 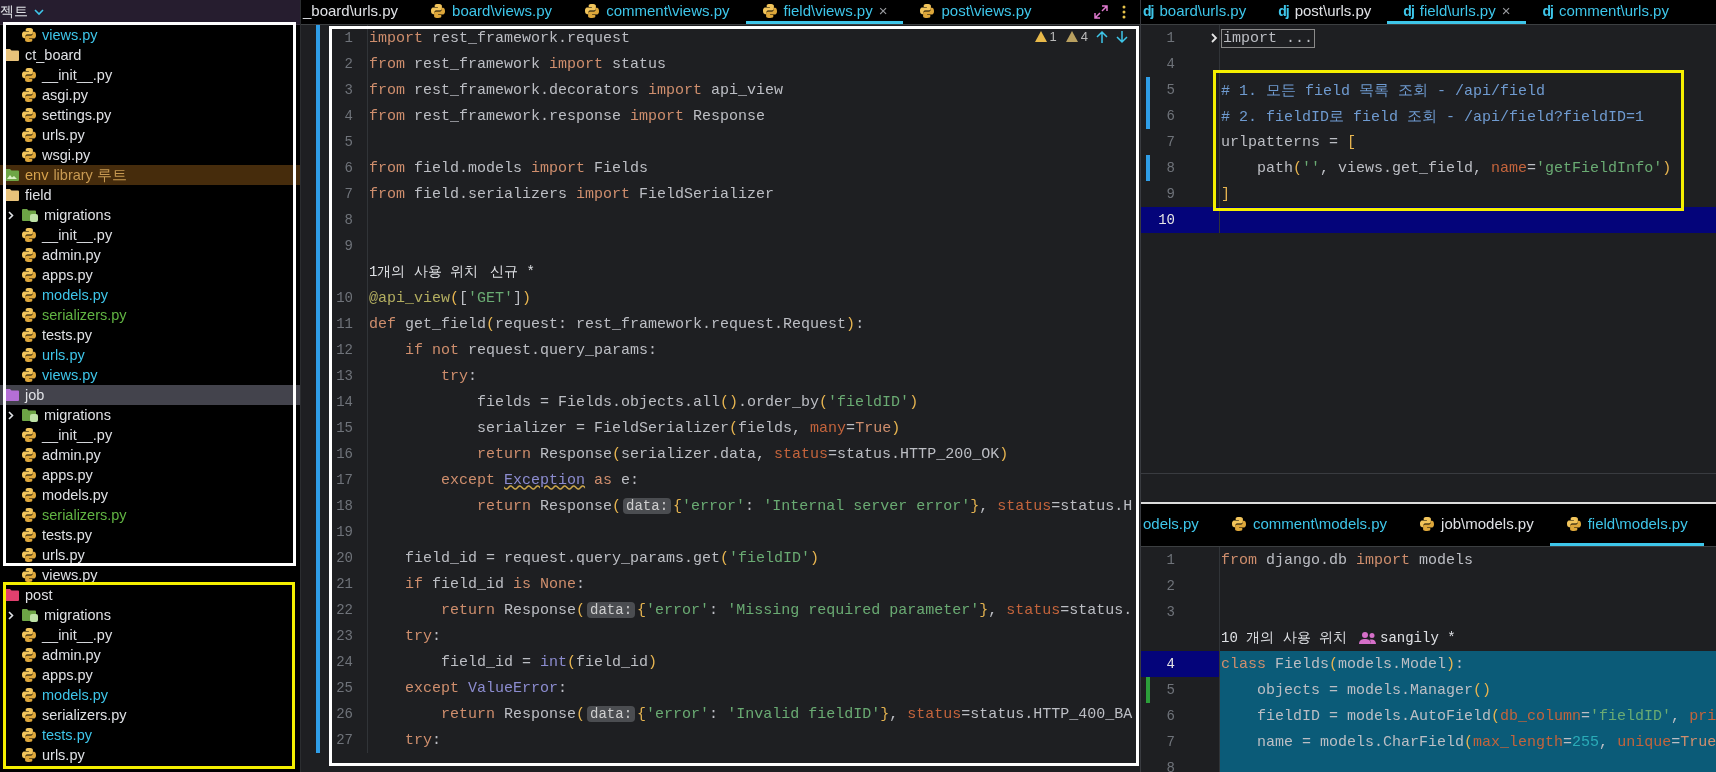 I want to click on line-number: 9, so click(x=348, y=246).